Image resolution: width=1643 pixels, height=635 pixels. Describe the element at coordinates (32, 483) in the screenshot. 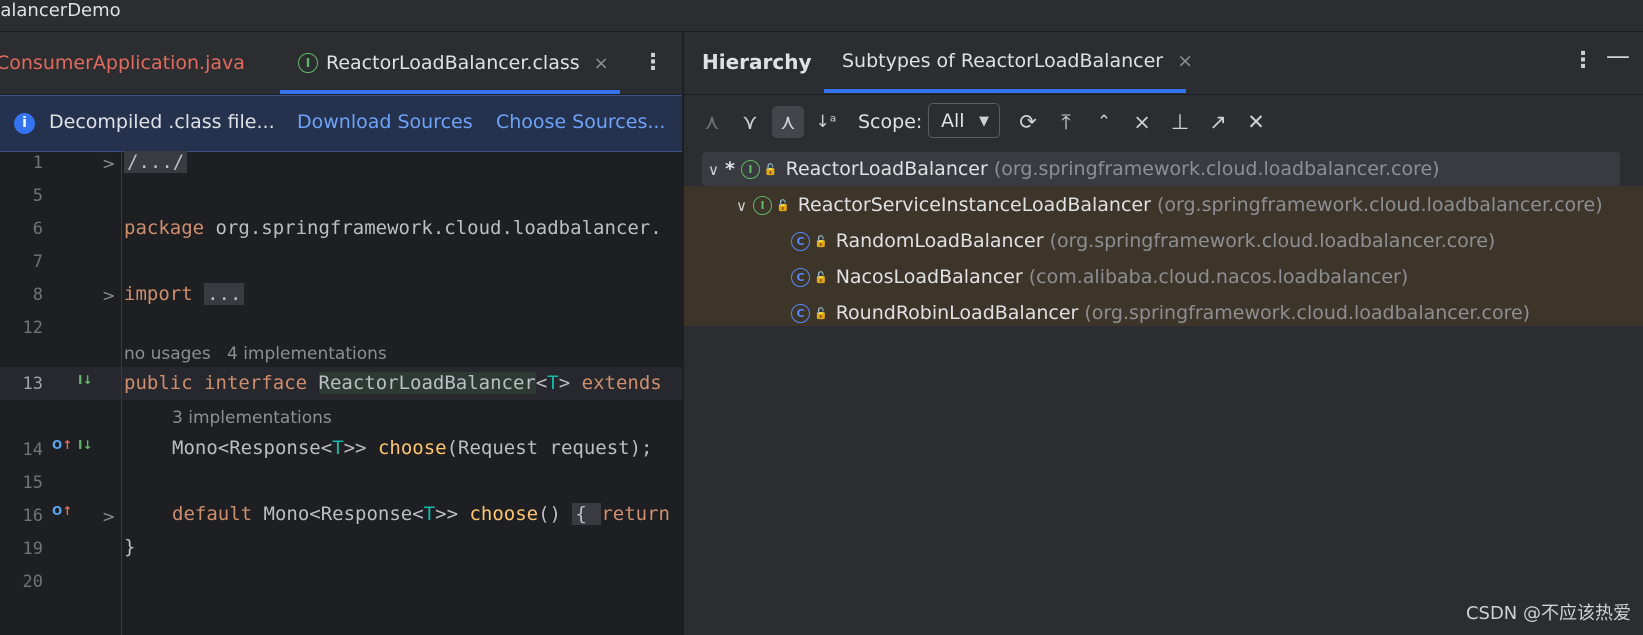

I see `line-number: 15` at that location.